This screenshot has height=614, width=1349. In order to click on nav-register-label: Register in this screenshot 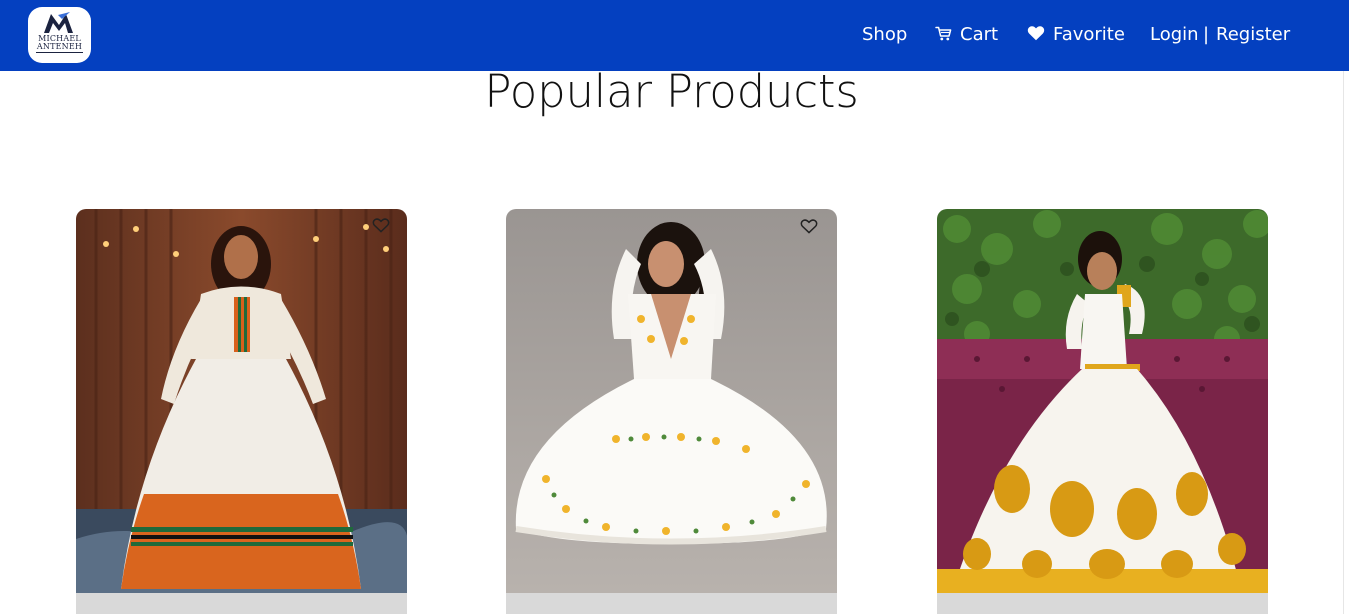, I will do `click(1253, 34)`.